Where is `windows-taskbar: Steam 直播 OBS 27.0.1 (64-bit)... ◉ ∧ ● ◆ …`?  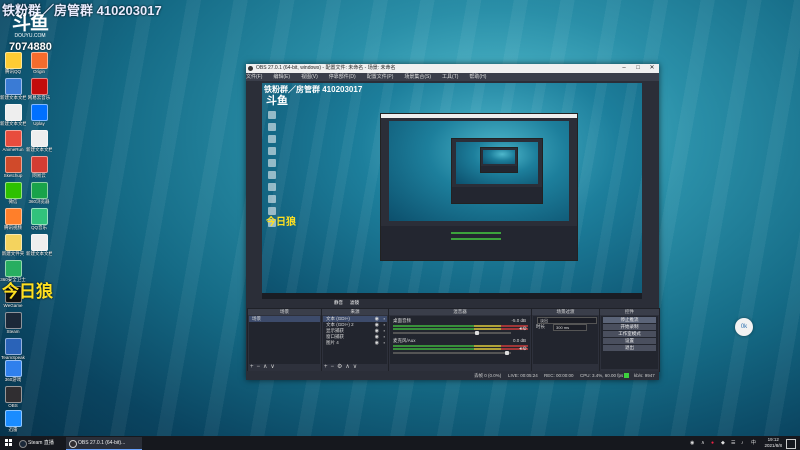
windows-taskbar: Steam 直播 OBS 27.0.1 (64-bit)... ◉ ∧ ● ◆ … is located at coordinates (400, 443).